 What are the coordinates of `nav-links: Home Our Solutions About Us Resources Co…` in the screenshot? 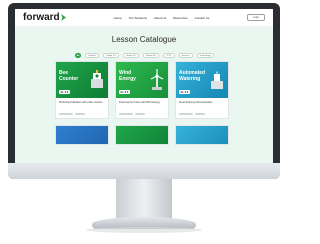 It's located at (162, 18).